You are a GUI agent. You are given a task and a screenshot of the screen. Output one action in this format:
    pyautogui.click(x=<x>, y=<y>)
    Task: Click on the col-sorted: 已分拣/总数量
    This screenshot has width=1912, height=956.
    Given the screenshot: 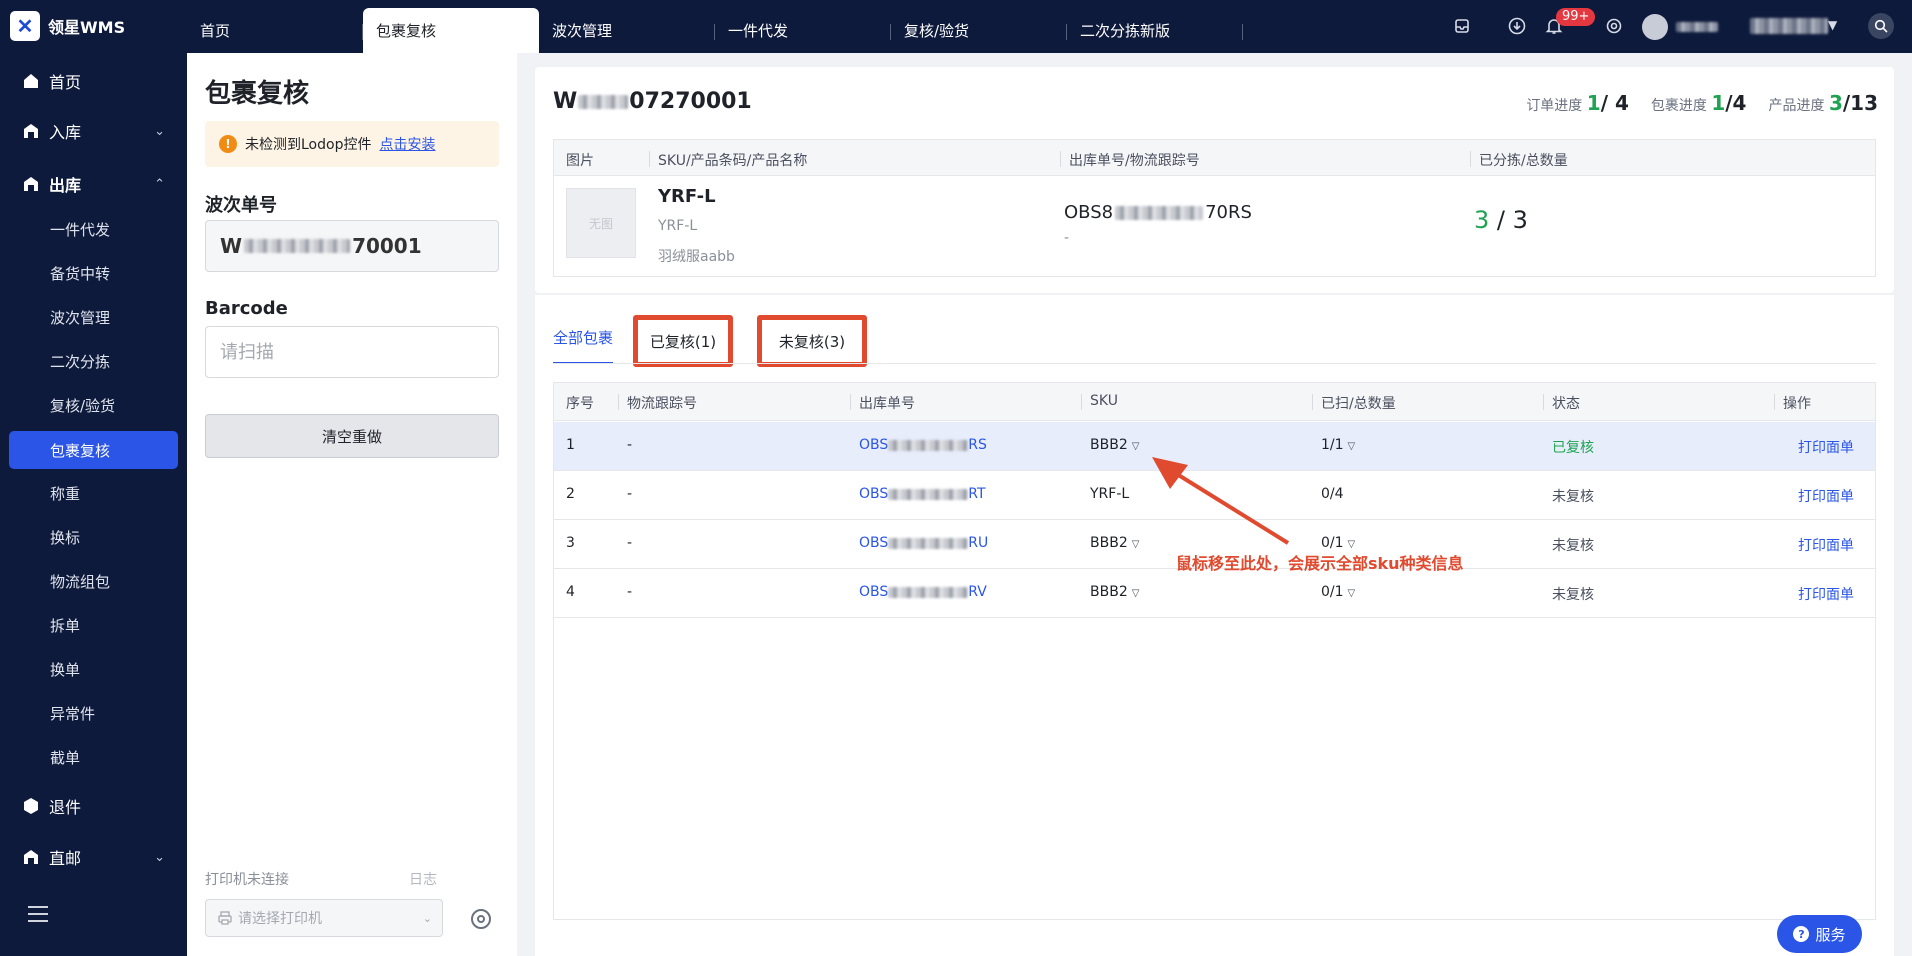 What is the action you would take?
    pyautogui.click(x=1519, y=160)
    